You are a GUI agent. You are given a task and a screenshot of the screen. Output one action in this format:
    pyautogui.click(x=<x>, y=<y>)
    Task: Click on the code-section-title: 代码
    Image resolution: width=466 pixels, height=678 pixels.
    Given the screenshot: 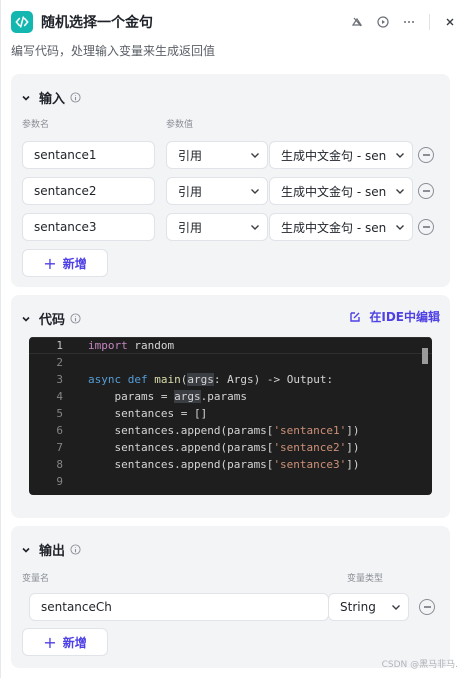 What is the action you would take?
    pyautogui.click(x=52, y=320)
    